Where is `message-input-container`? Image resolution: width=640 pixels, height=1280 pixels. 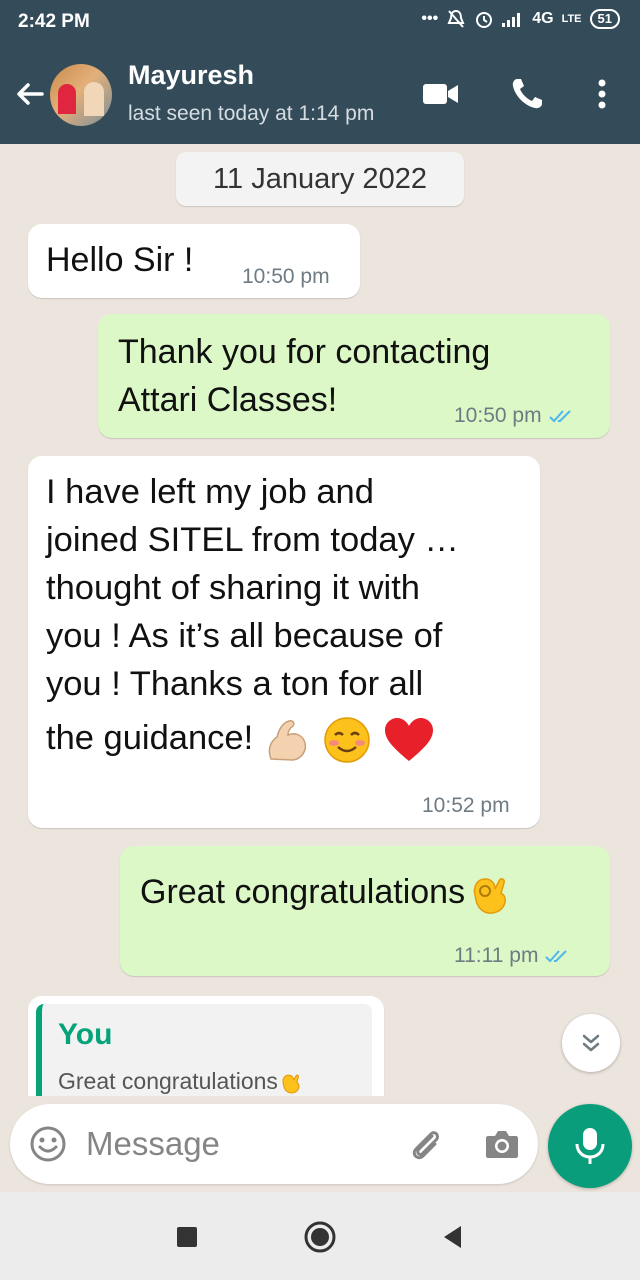 message-input-container is located at coordinates (274, 1144).